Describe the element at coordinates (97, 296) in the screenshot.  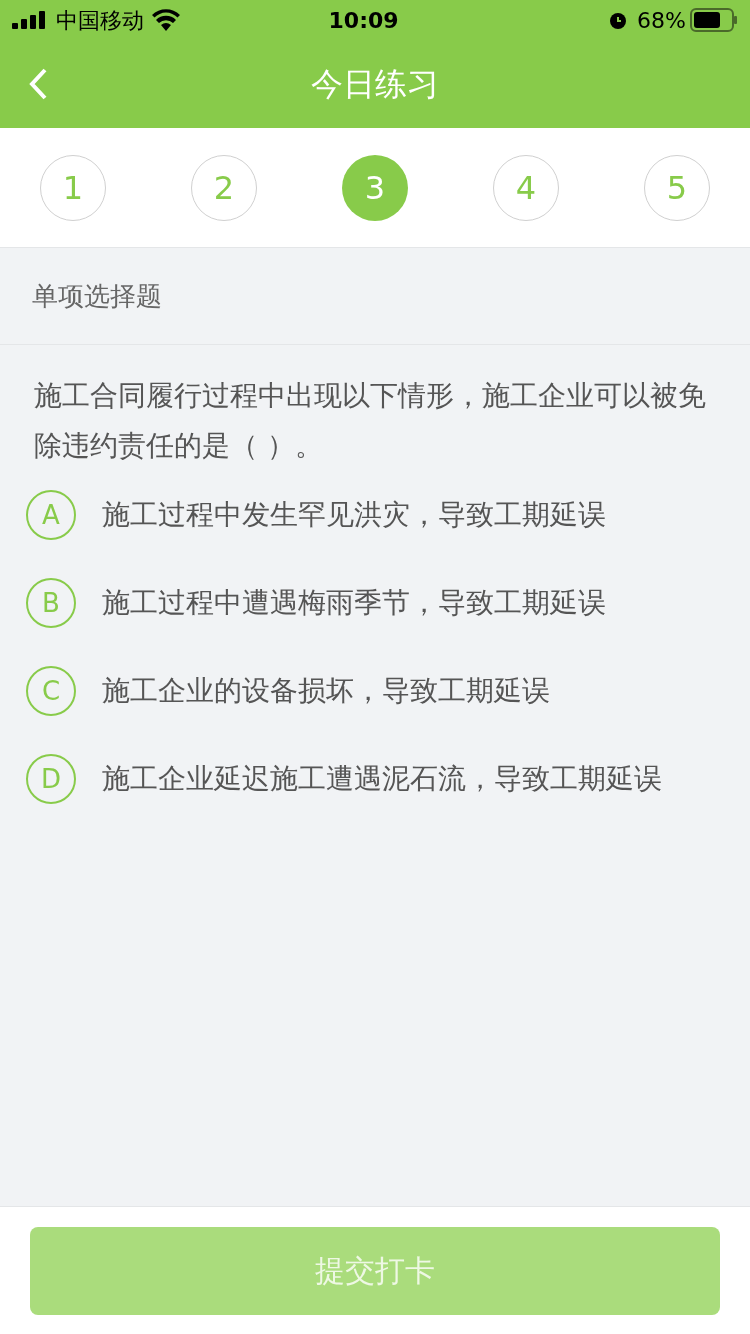
I see `section-heading: 单项选择题` at that location.